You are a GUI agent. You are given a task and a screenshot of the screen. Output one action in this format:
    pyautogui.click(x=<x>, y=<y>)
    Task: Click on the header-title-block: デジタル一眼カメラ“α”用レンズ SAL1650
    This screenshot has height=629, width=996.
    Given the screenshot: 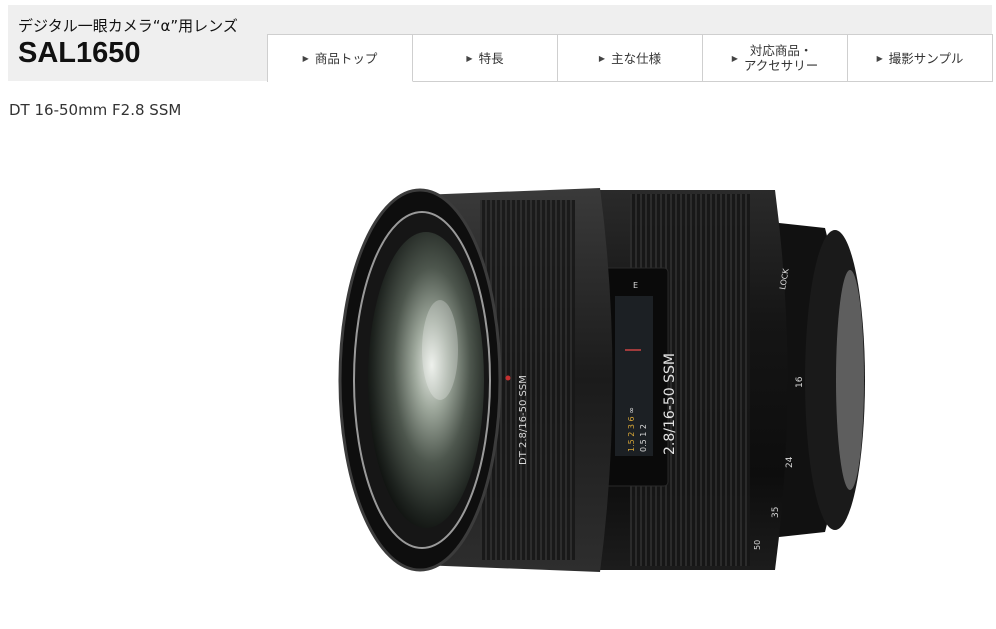 What is the action you would take?
    pyautogui.click(x=128, y=43)
    